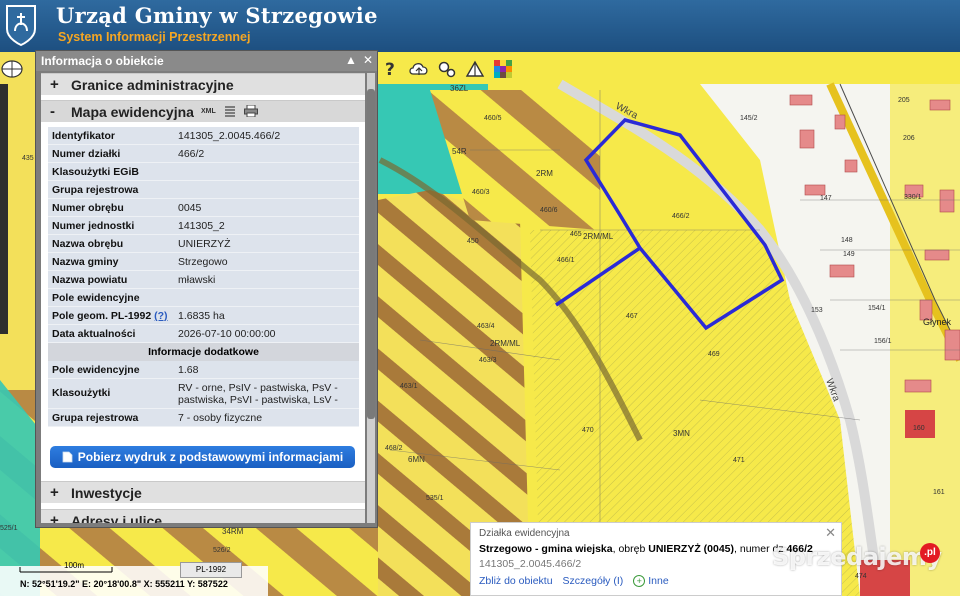 The height and width of the screenshot is (596, 960). I want to click on svg-text: 156/1, so click(883, 341).